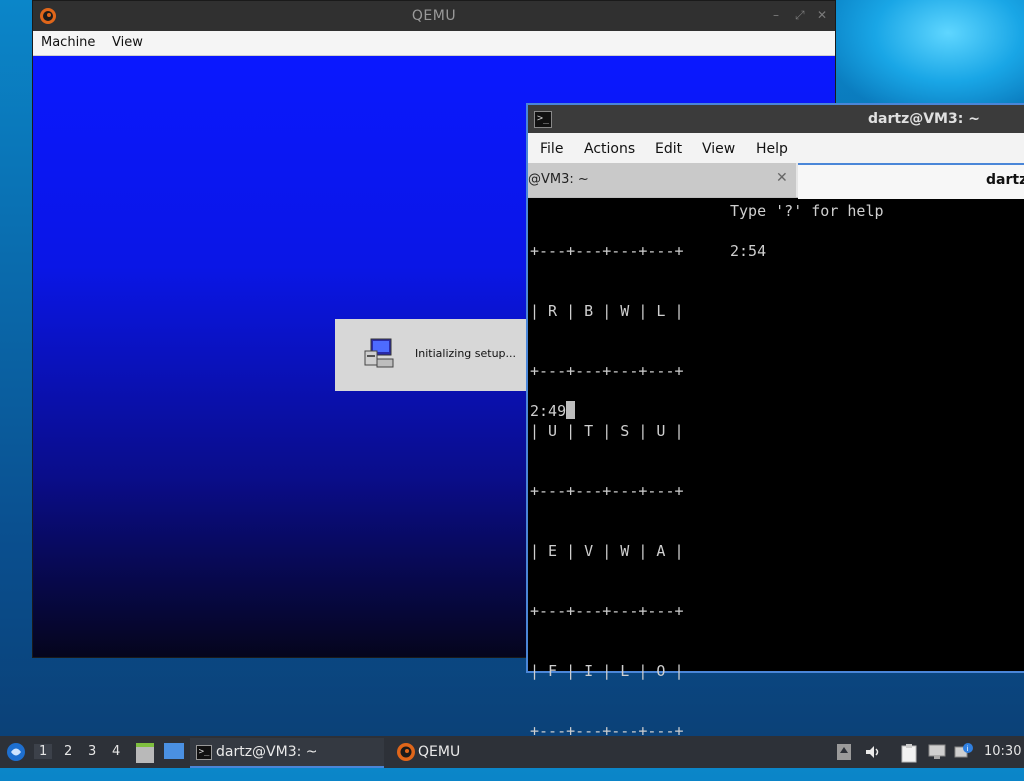  What do you see at coordinates (909, 753) in the screenshot?
I see `clipboard-icon` at bounding box center [909, 753].